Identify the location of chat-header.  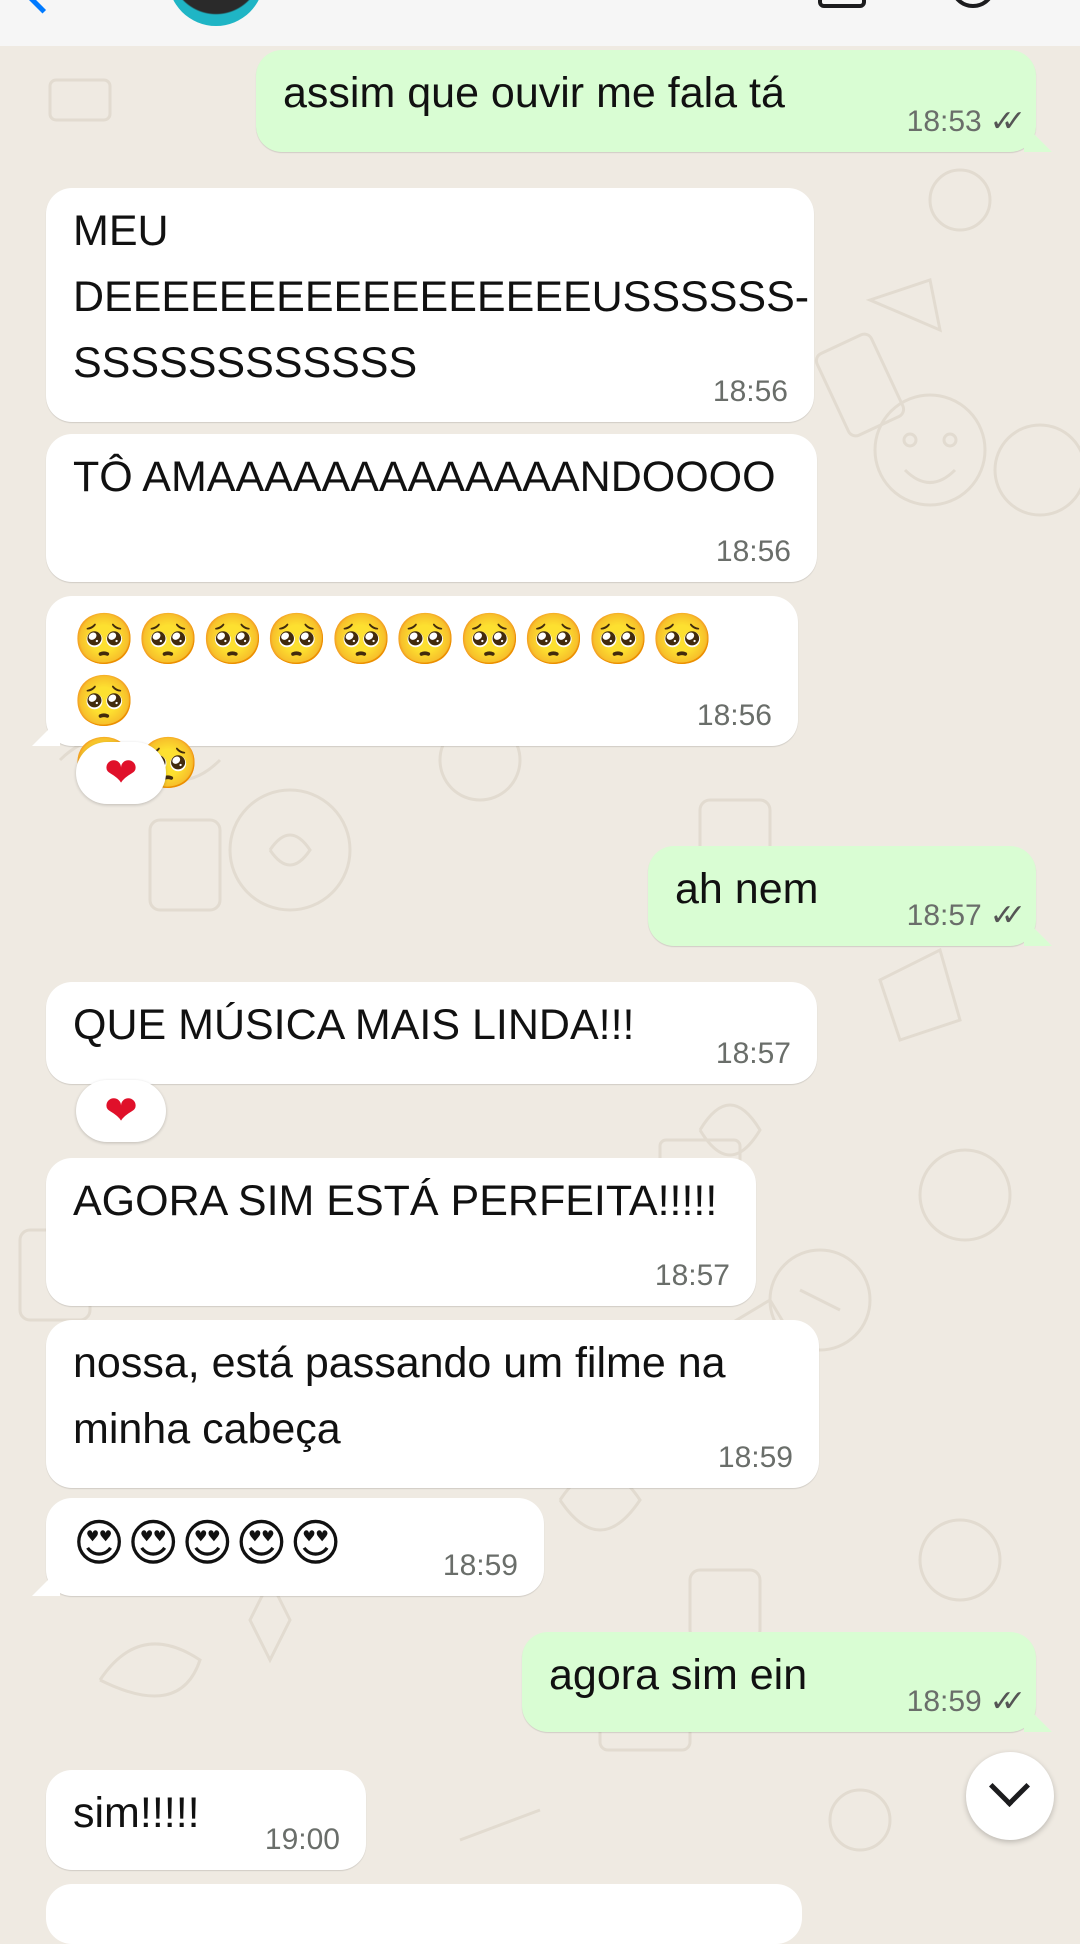
(540, 23).